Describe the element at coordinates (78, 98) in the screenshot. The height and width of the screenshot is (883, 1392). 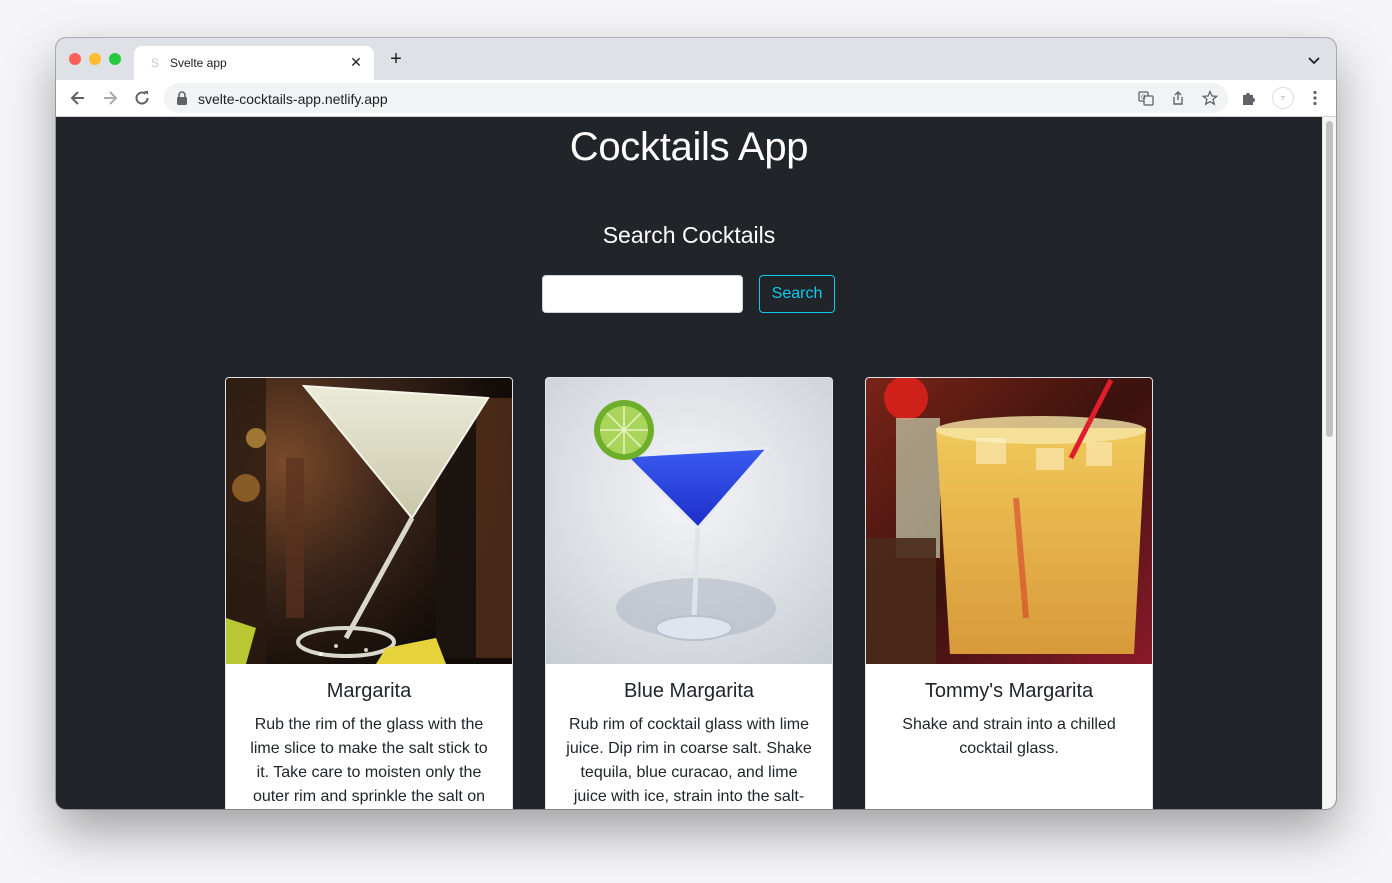
I see `back-arrow-icon` at that location.